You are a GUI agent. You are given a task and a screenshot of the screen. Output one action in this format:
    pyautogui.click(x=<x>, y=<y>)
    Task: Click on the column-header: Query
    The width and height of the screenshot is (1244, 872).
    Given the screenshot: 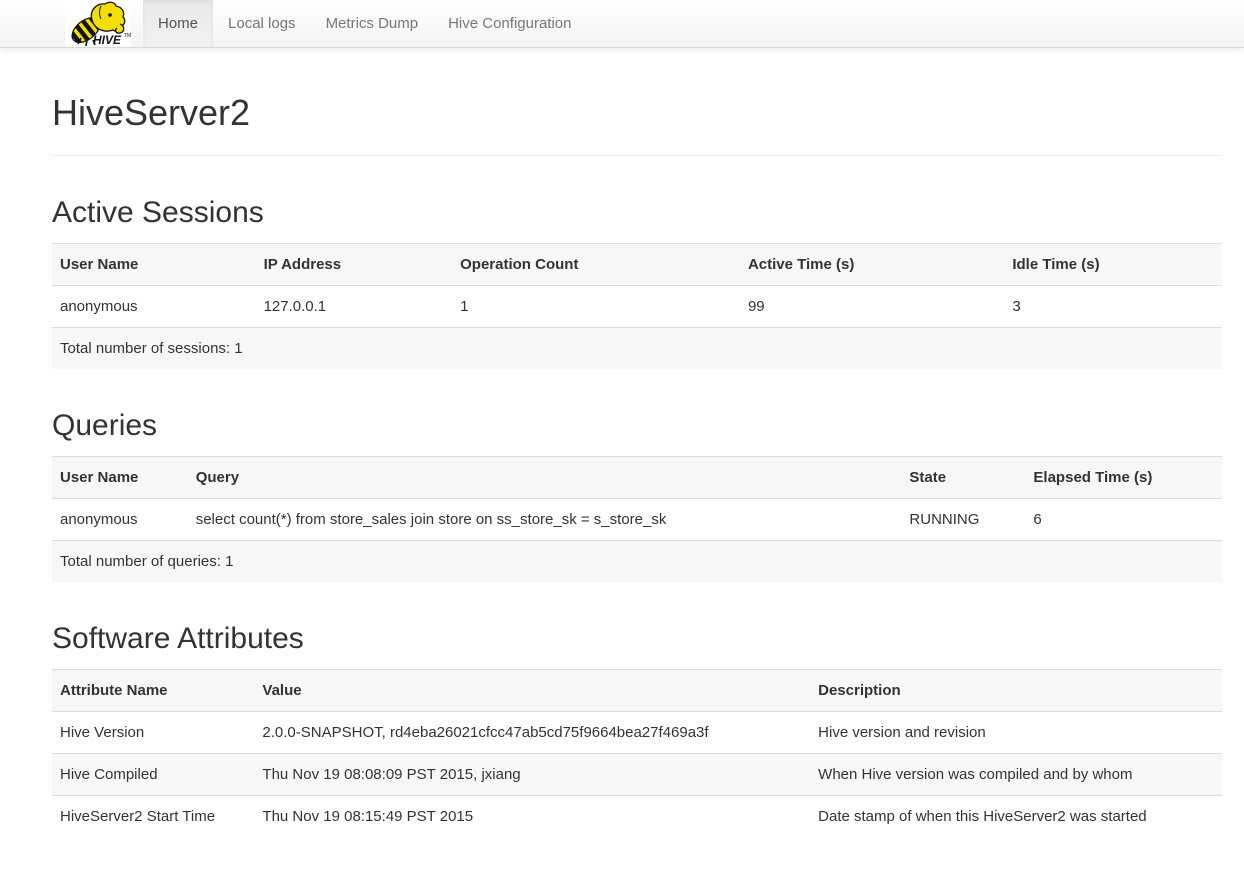 What is the action you would take?
    pyautogui.click(x=544, y=477)
    